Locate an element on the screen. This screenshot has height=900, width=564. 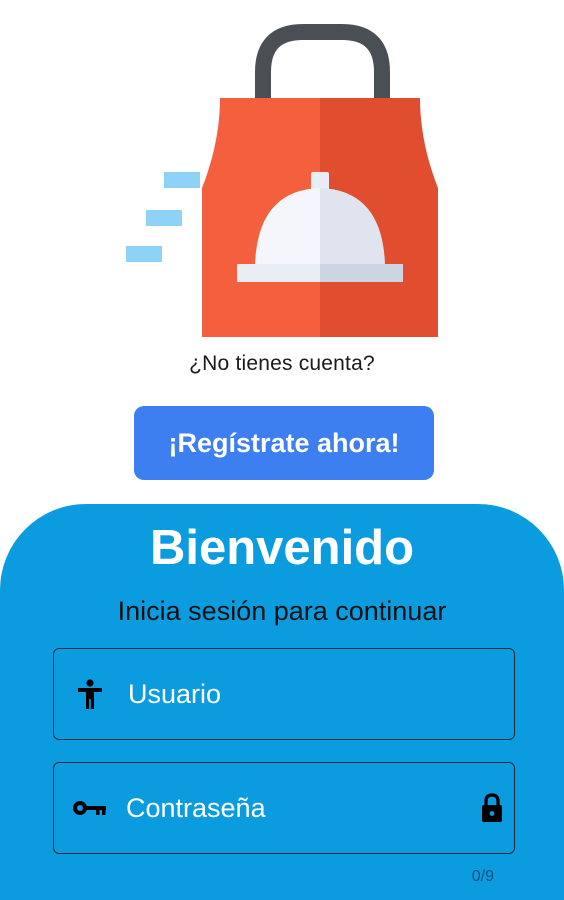
password-char-counter: 0/9 is located at coordinates (482, 876).